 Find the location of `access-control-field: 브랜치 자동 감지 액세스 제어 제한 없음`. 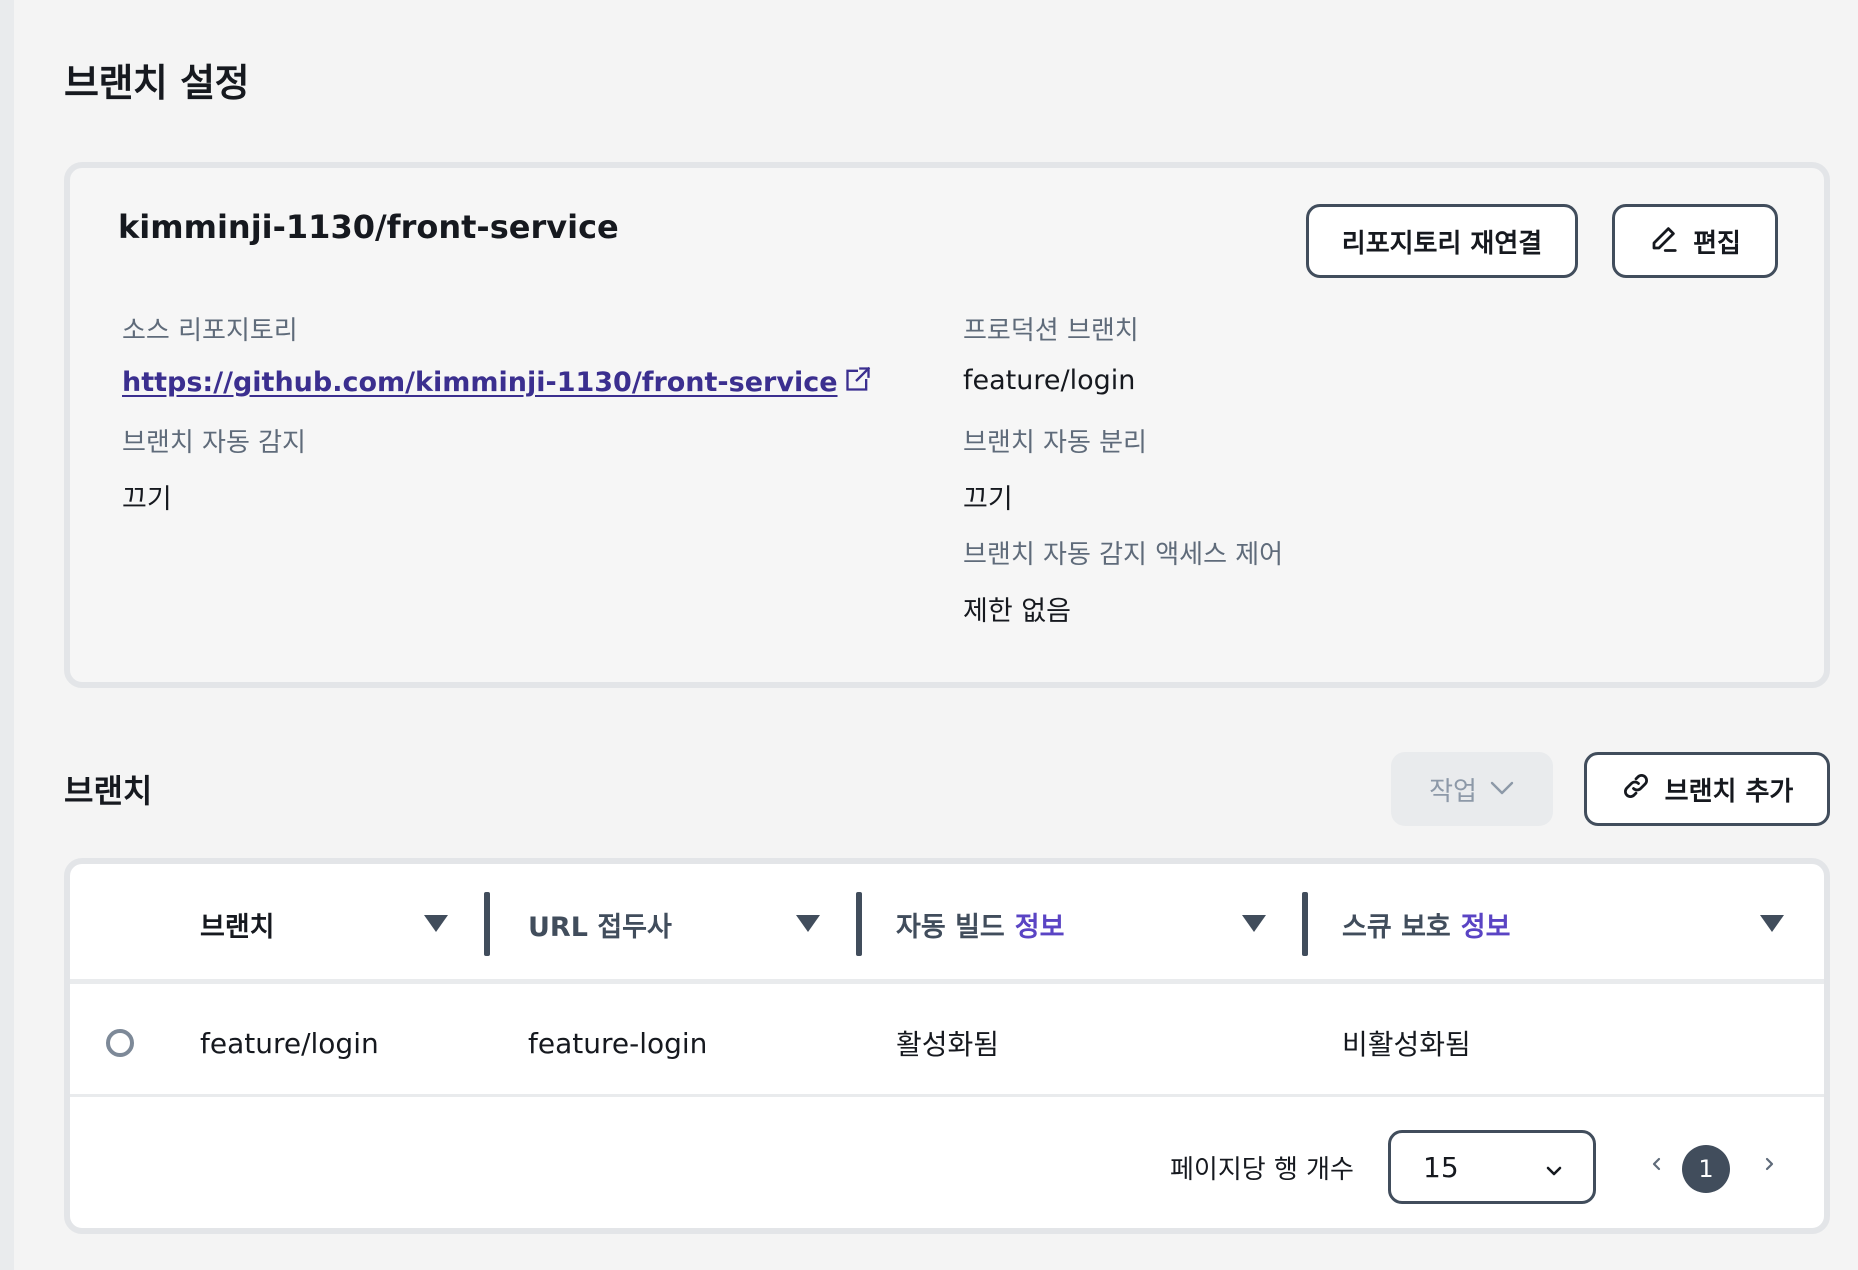

access-control-field: 브랜치 자동 감지 액세스 제어 제한 없음 is located at coordinates (1123, 581).